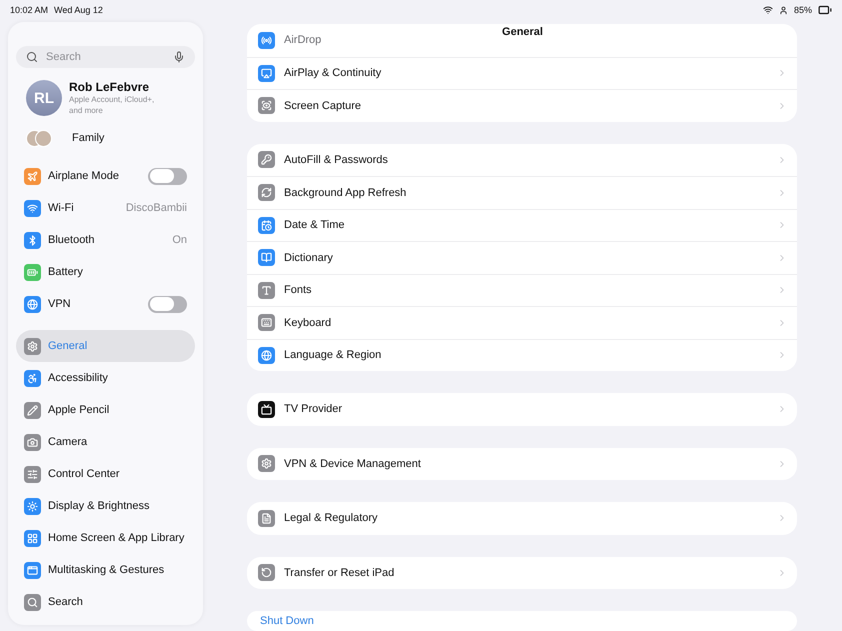 The height and width of the screenshot is (631, 842). Describe the element at coordinates (109, 87) in the screenshot. I see `profile-name: Rob LeFebvre` at that location.